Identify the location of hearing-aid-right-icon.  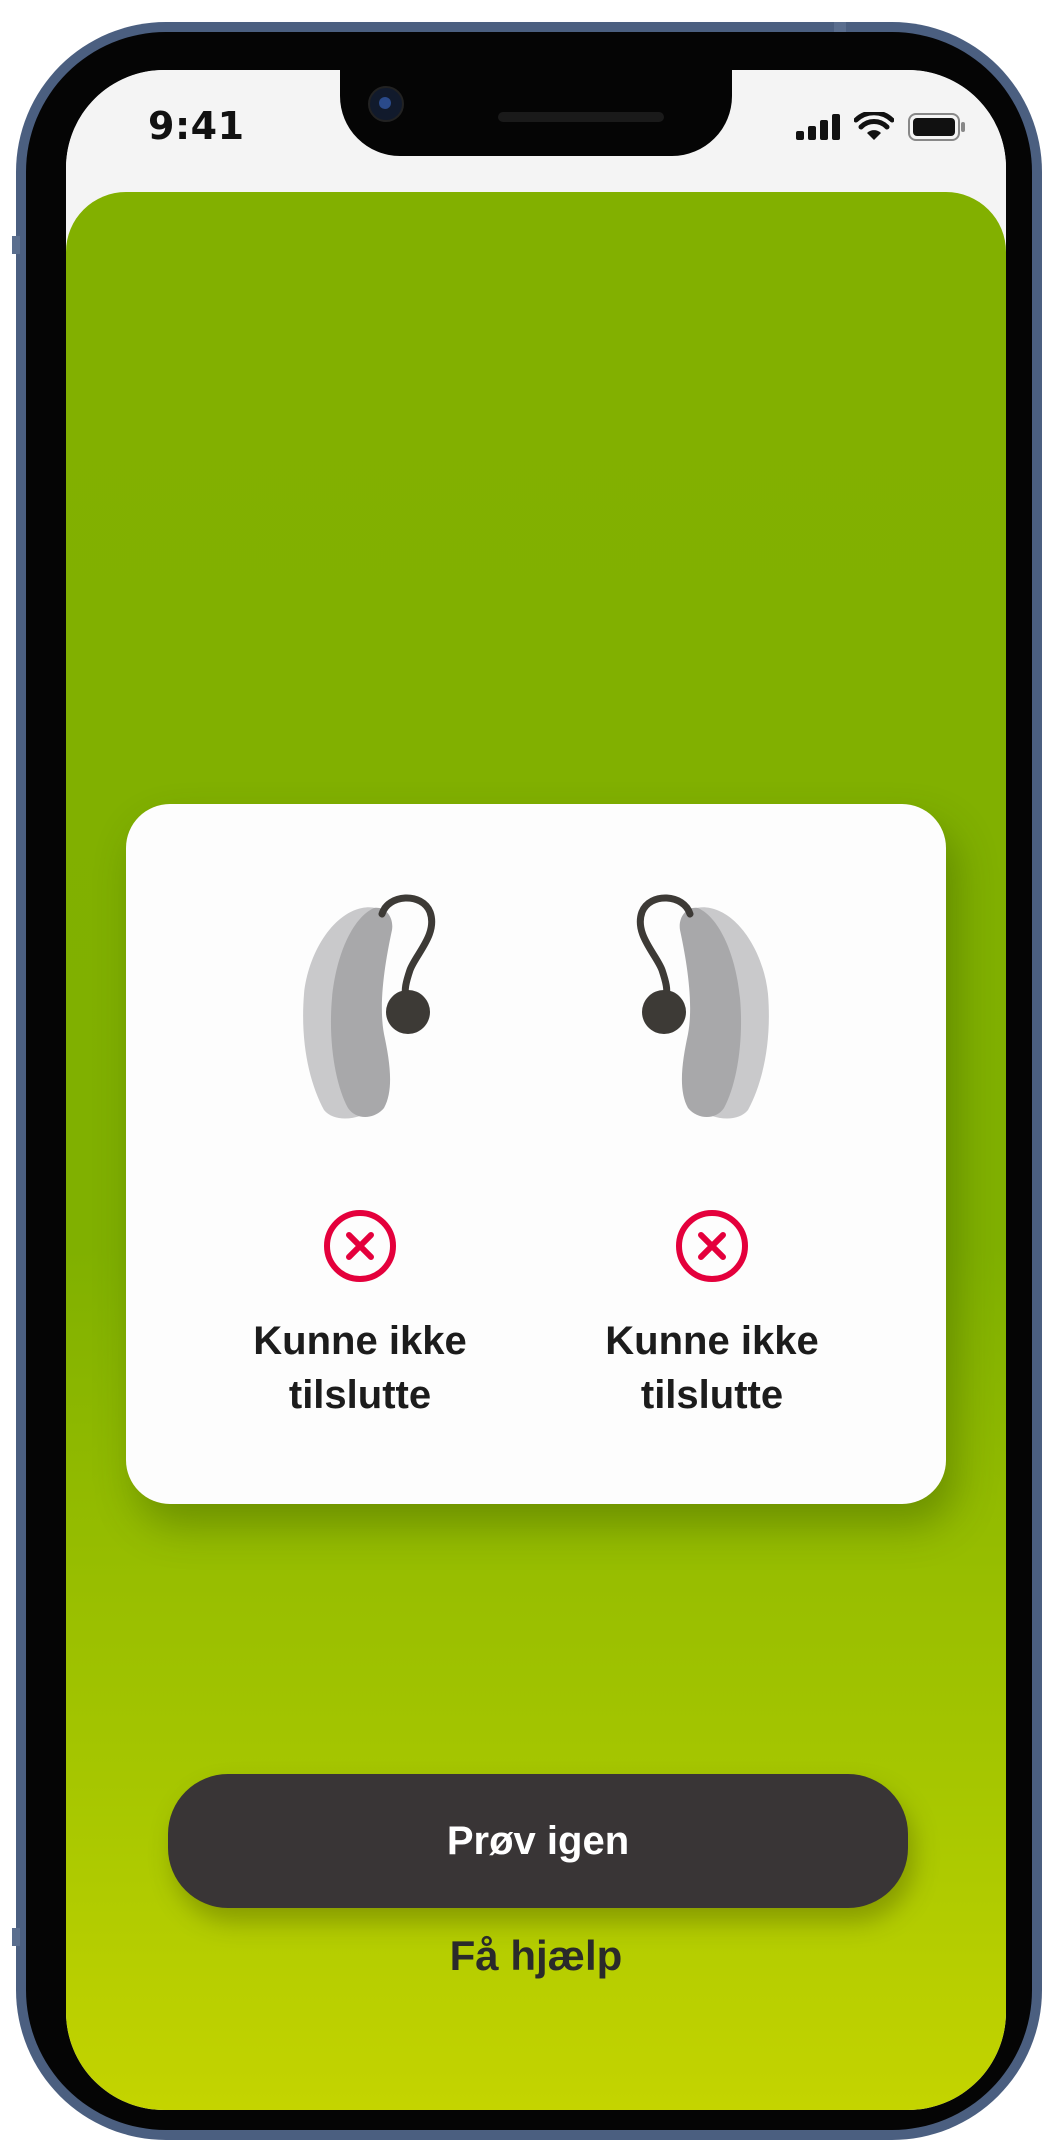
(702, 1006).